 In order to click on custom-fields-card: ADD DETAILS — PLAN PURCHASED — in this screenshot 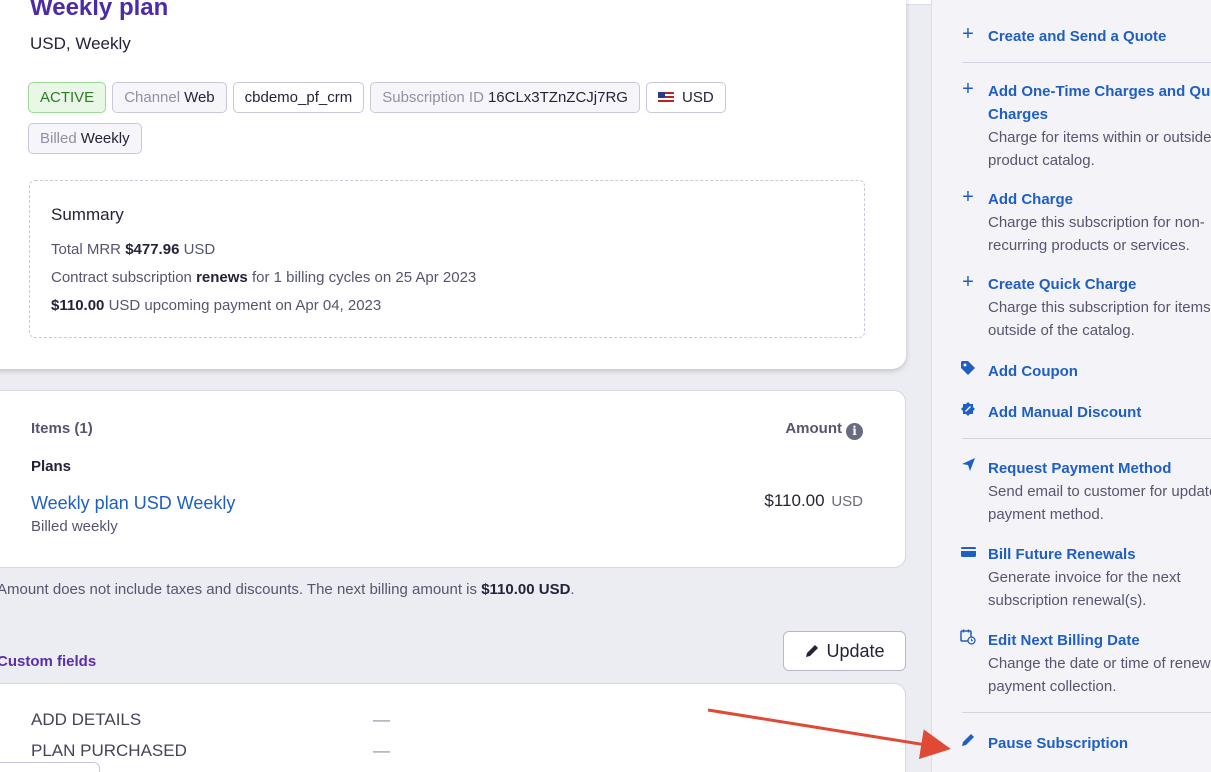, I will do `click(453, 727)`.